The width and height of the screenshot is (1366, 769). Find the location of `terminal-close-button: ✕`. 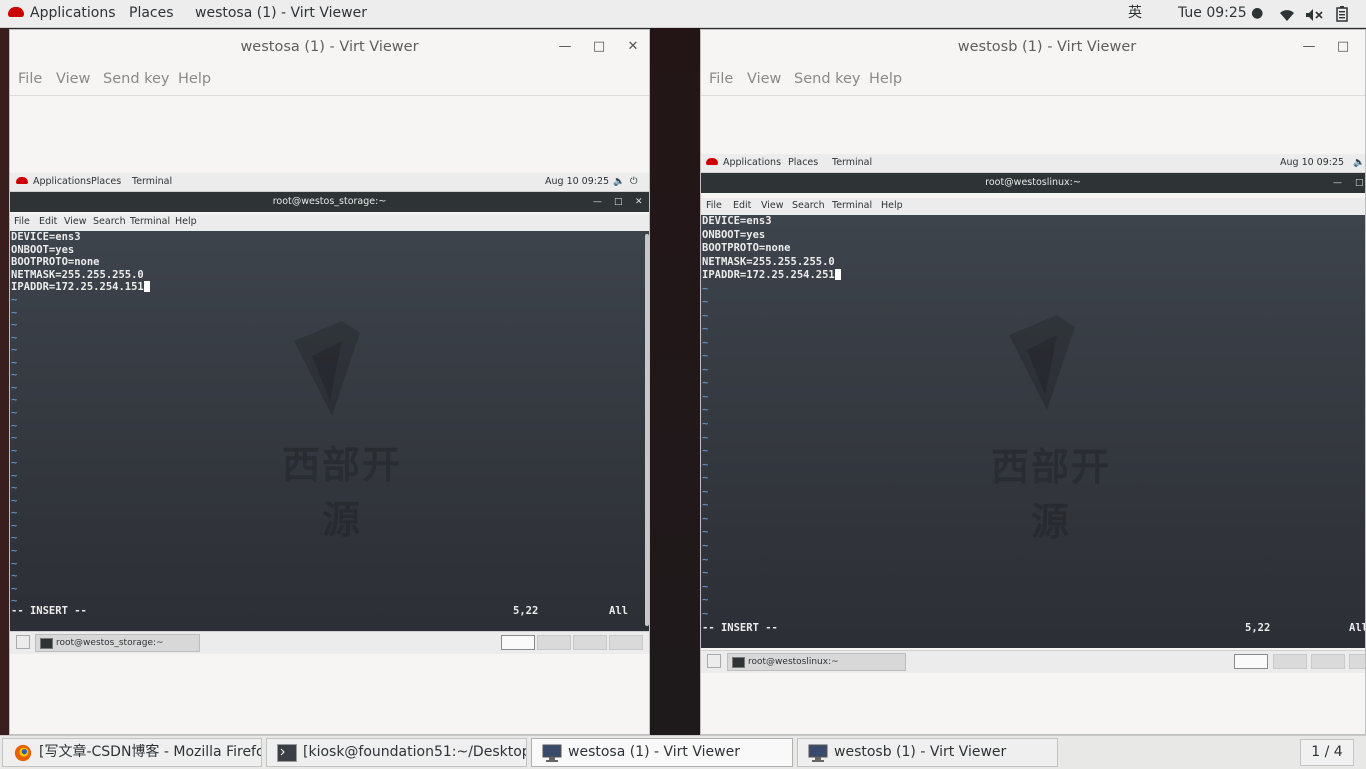

terminal-close-button: ✕ is located at coordinates (639, 202).